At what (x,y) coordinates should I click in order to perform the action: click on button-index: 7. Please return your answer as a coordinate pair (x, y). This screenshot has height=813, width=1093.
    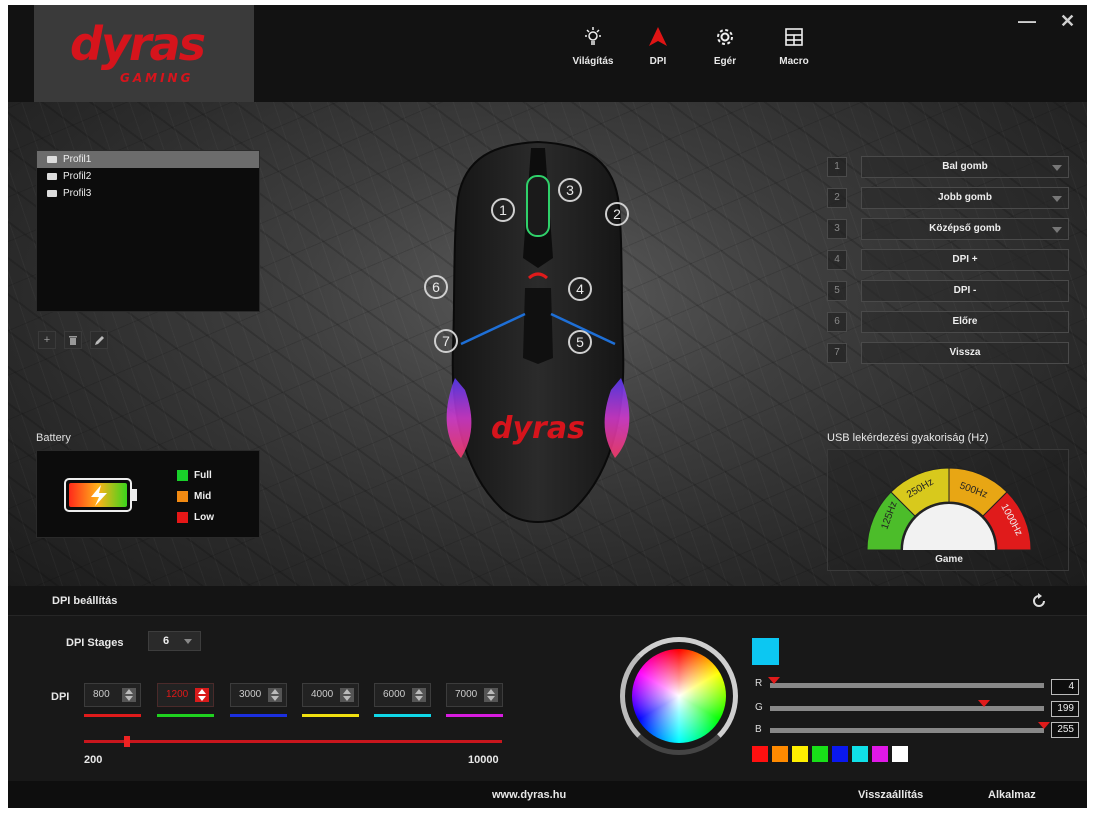
    Looking at the image, I should click on (837, 352).